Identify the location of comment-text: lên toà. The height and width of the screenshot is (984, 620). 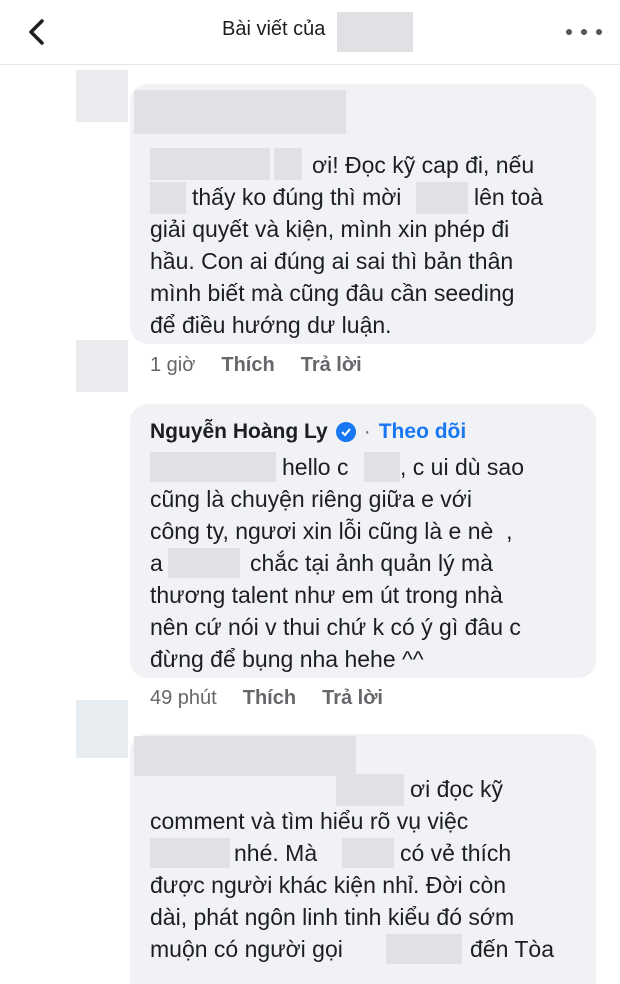
(509, 197).